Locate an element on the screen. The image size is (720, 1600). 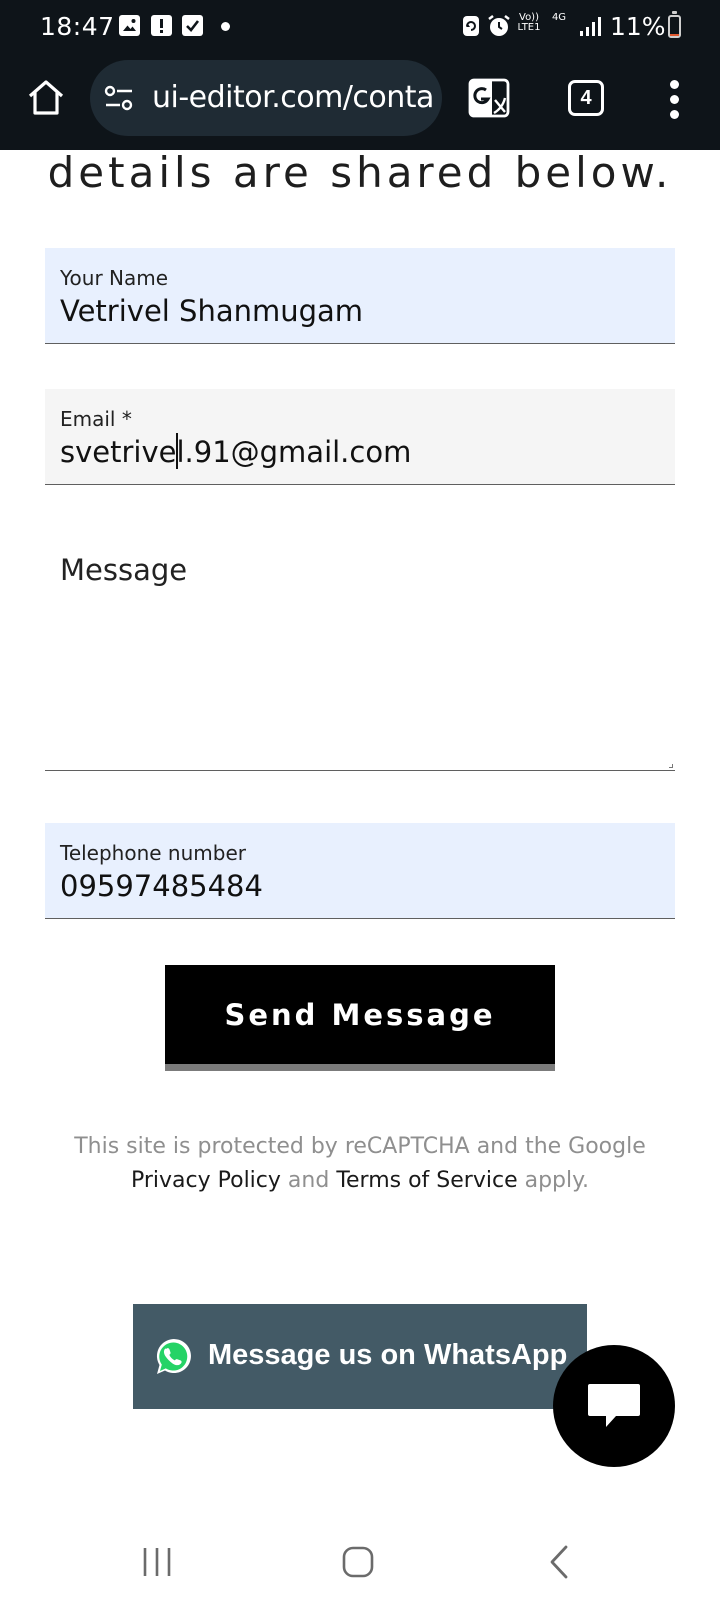
chat-bubble-icon is located at coordinates (614, 1405).